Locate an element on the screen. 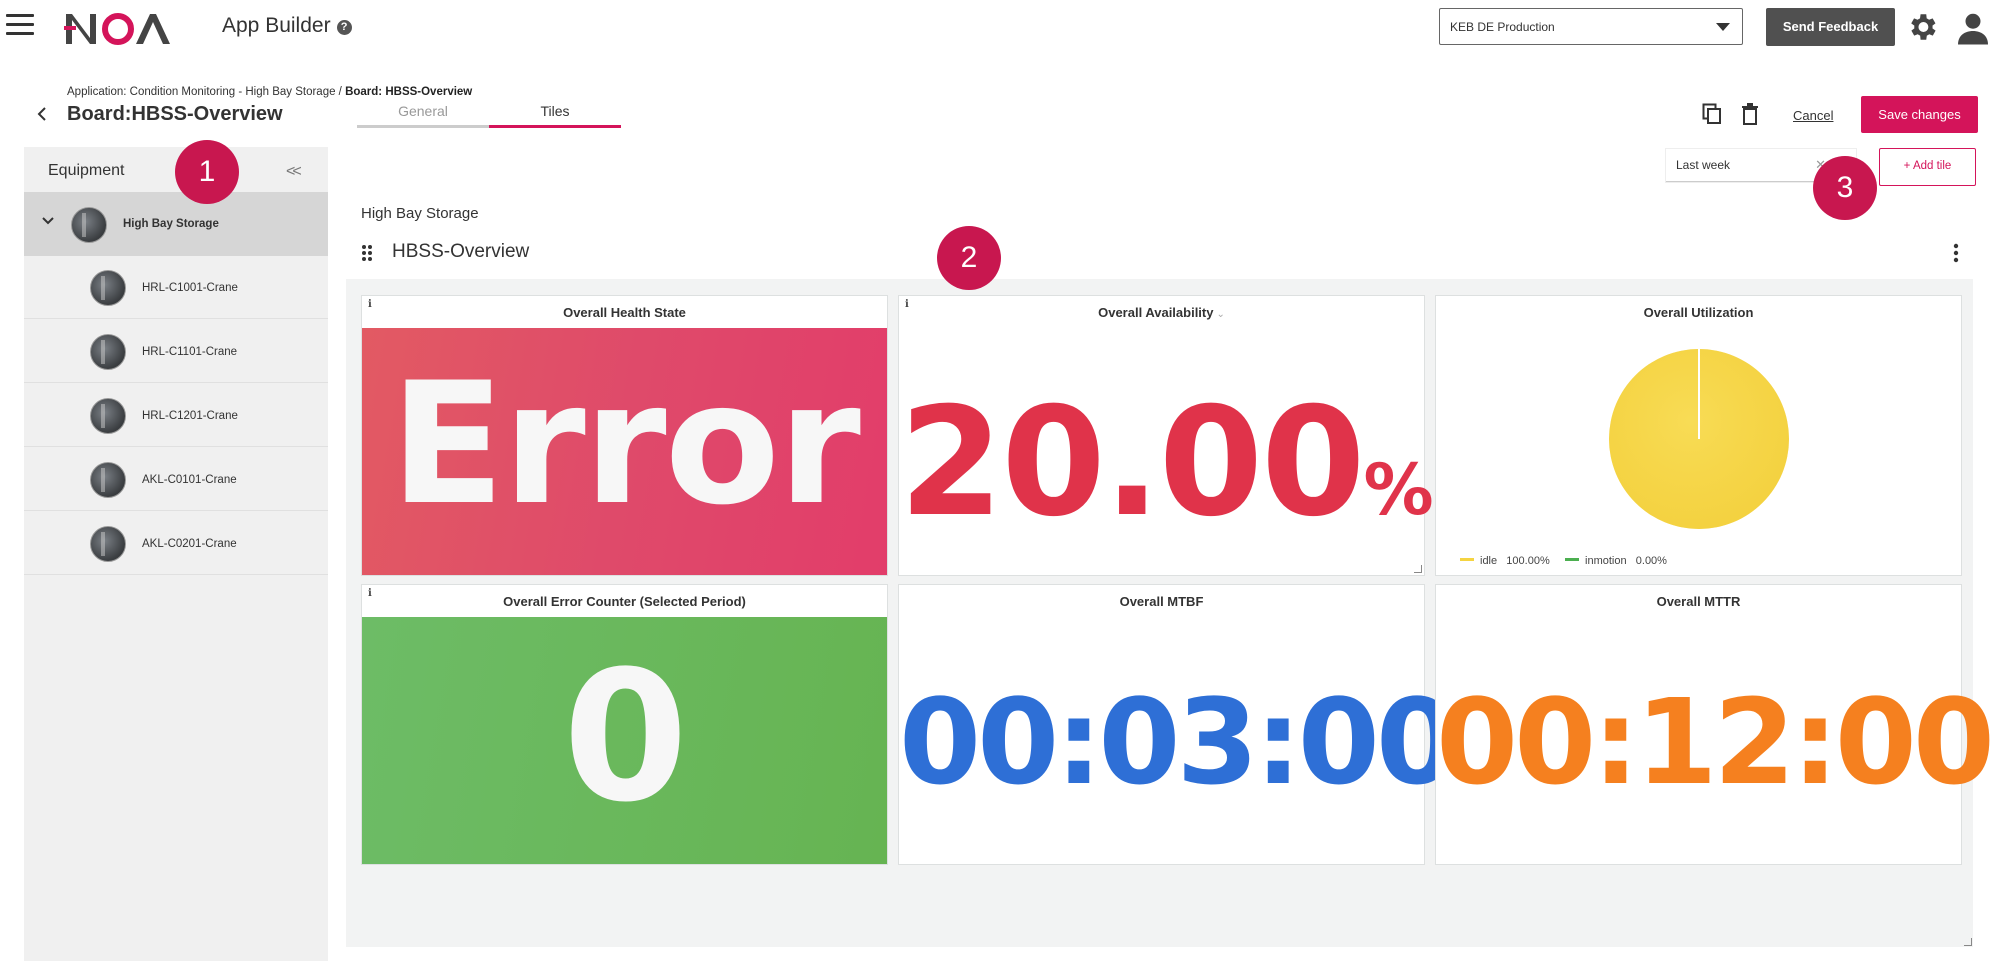 The image size is (2000, 961). resize-handle is located at coordinates (1418, 569).